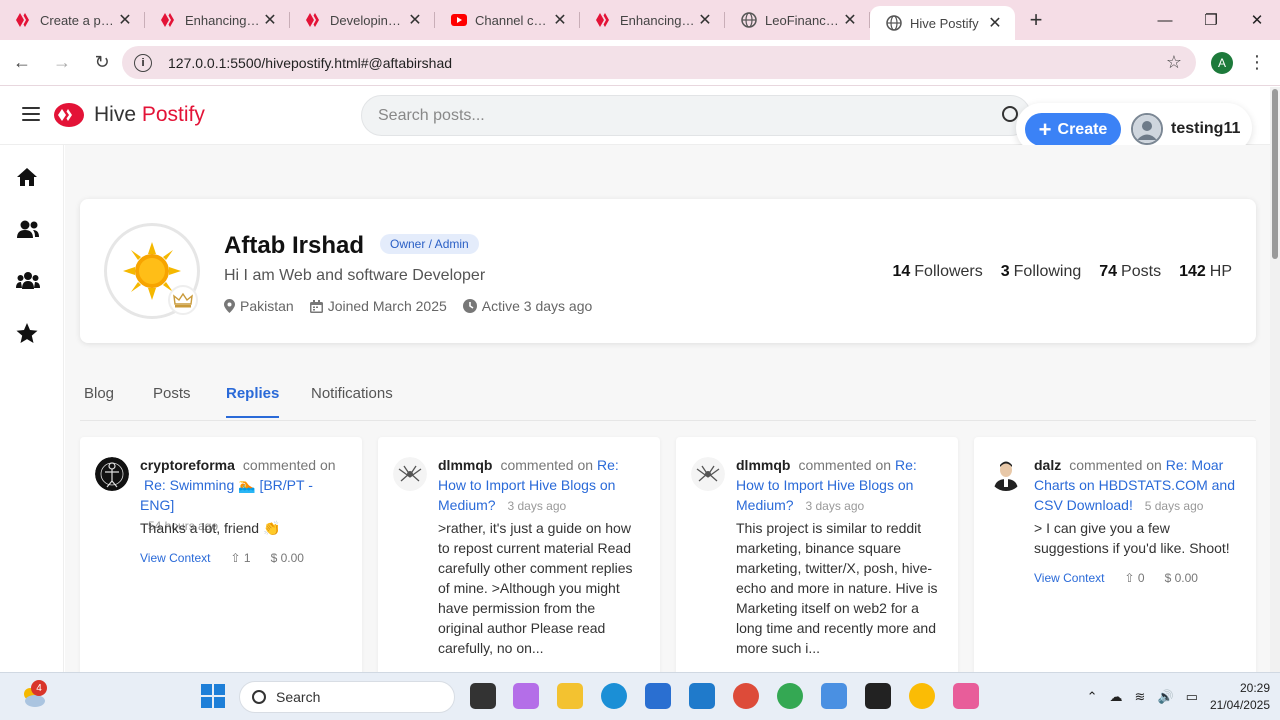  I want to click on new-tab-button: +, so click(1036, 20).